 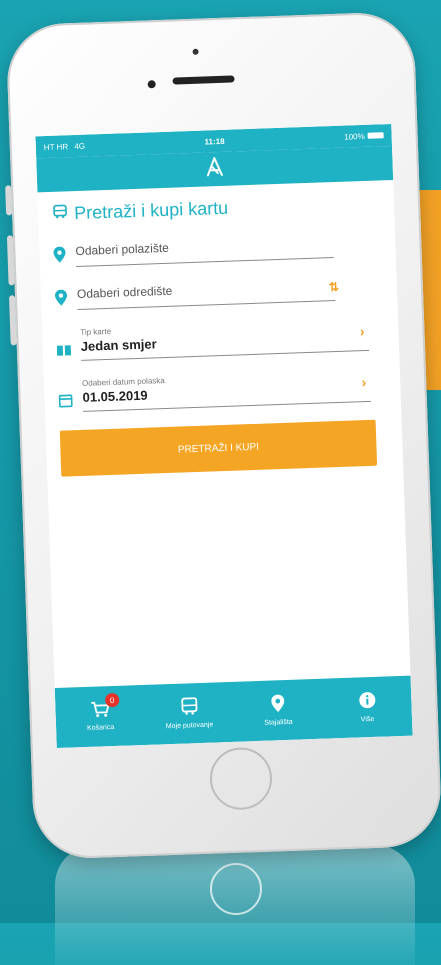 What do you see at coordinates (79, 145) in the screenshot?
I see `network-label: 4G` at bounding box center [79, 145].